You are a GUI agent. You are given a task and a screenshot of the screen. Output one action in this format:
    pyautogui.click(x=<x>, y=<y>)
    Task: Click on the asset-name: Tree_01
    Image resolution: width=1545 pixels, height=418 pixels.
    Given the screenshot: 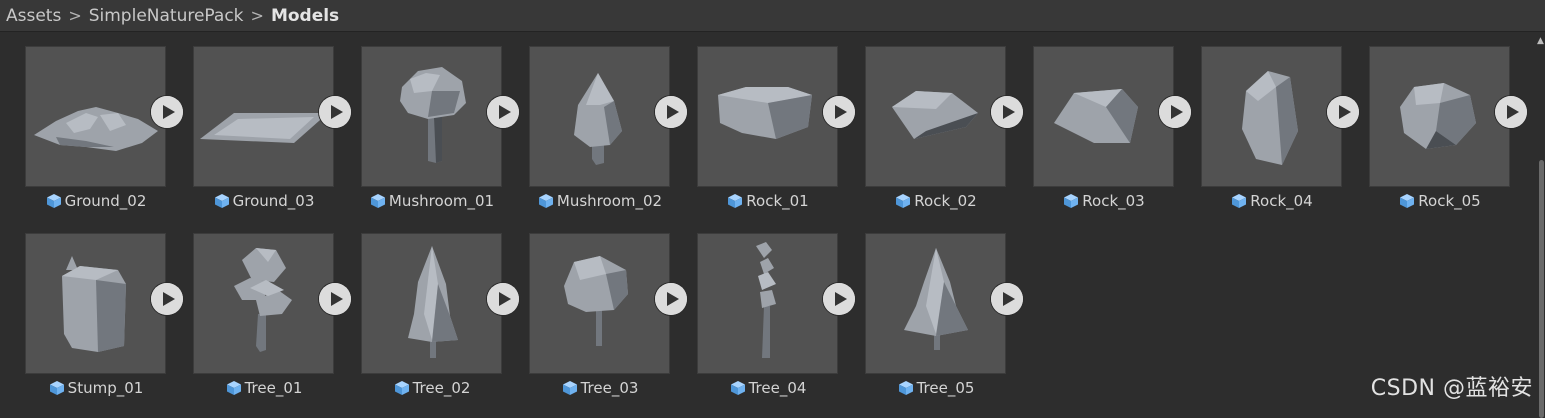 What is the action you would take?
    pyautogui.click(x=273, y=388)
    